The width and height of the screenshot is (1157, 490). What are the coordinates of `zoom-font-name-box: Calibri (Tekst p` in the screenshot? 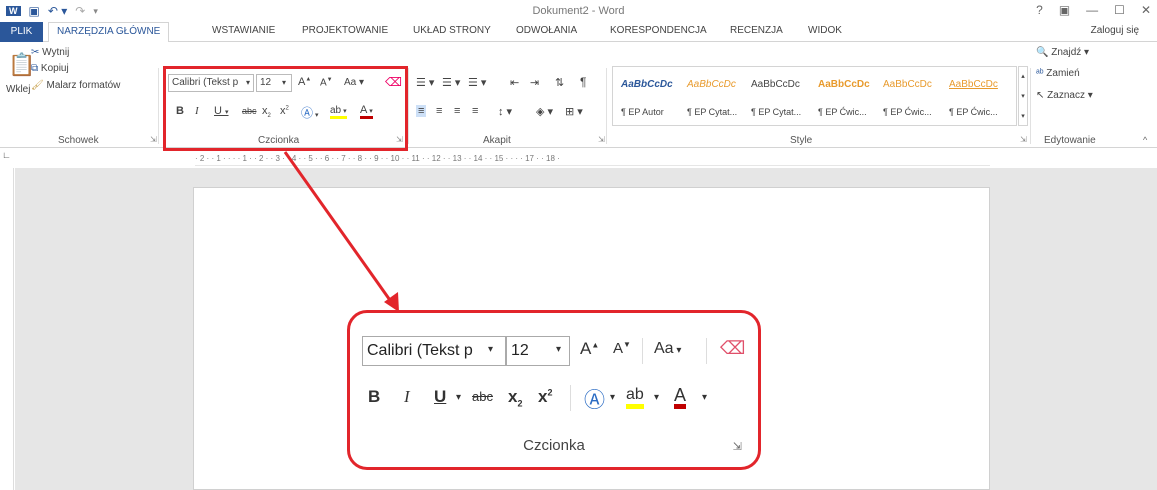 It's located at (434, 351).